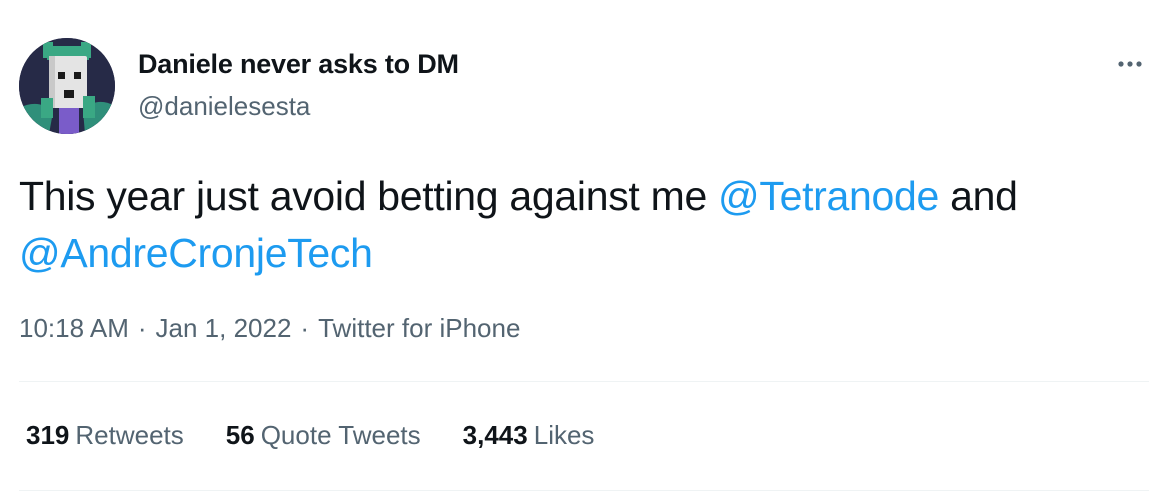 Image resolution: width=1168 pixels, height=496 pixels. I want to click on tweet-time: 10:18 AM, so click(74, 328).